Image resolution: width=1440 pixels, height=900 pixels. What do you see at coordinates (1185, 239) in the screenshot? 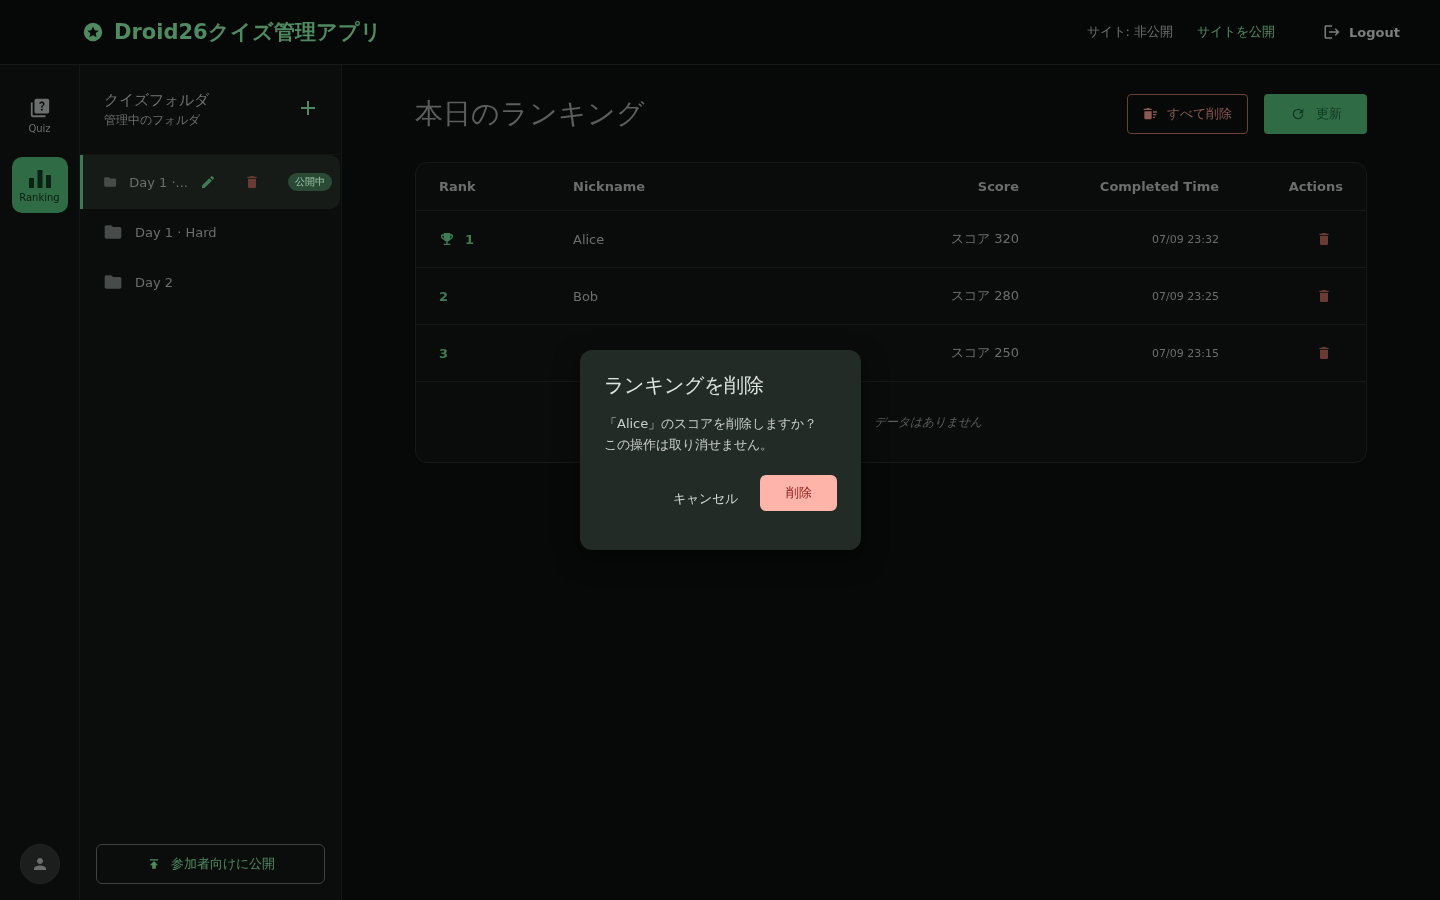
I see `time-cell-text: 07/09 23:32` at bounding box center [1185, 239].